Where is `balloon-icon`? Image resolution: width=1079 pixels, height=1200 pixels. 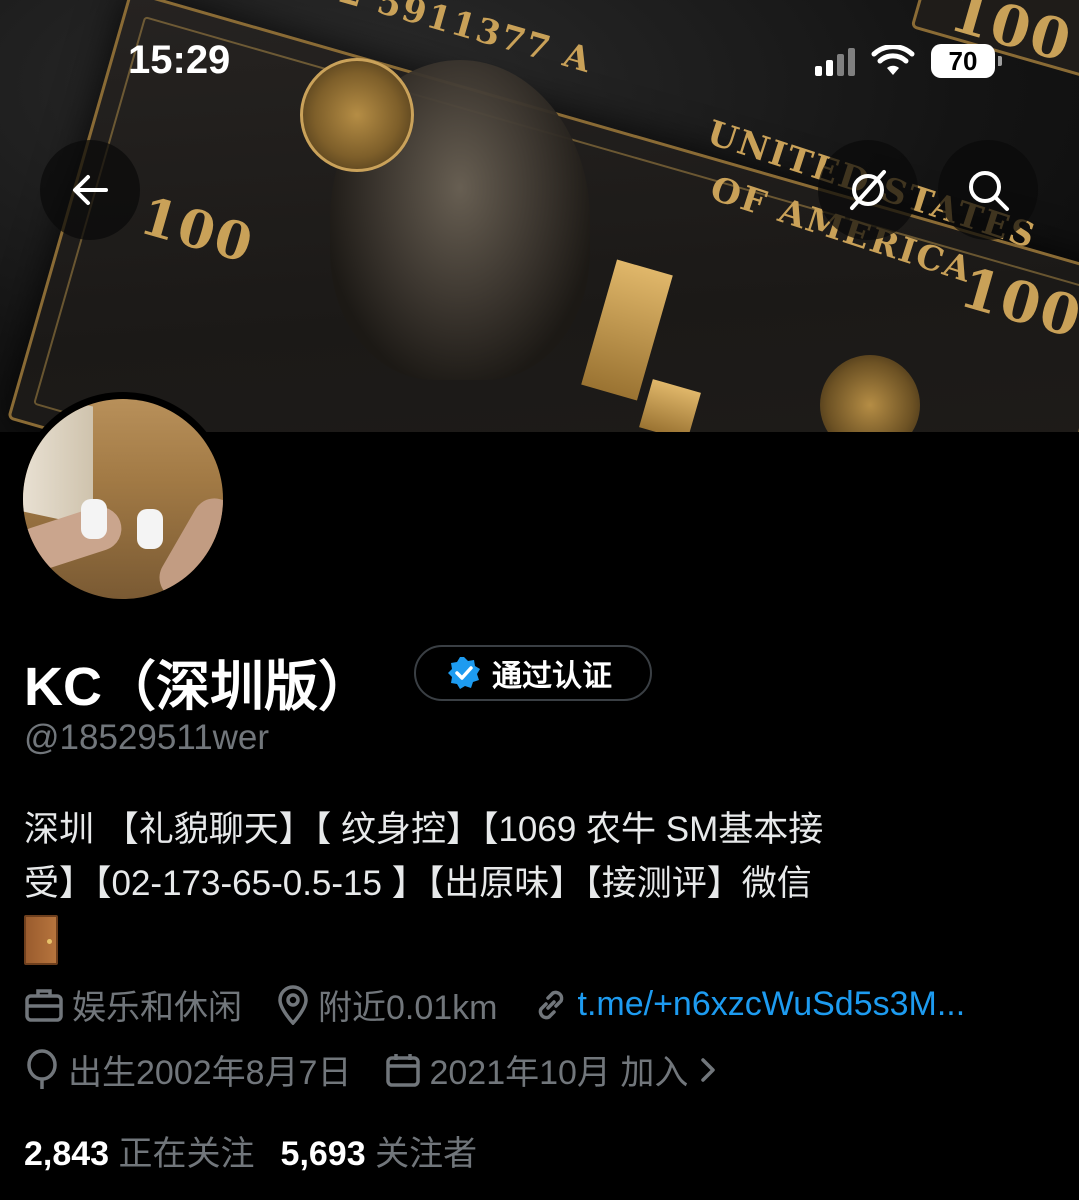 balloon-icon is located at coordinates (42, 1068).